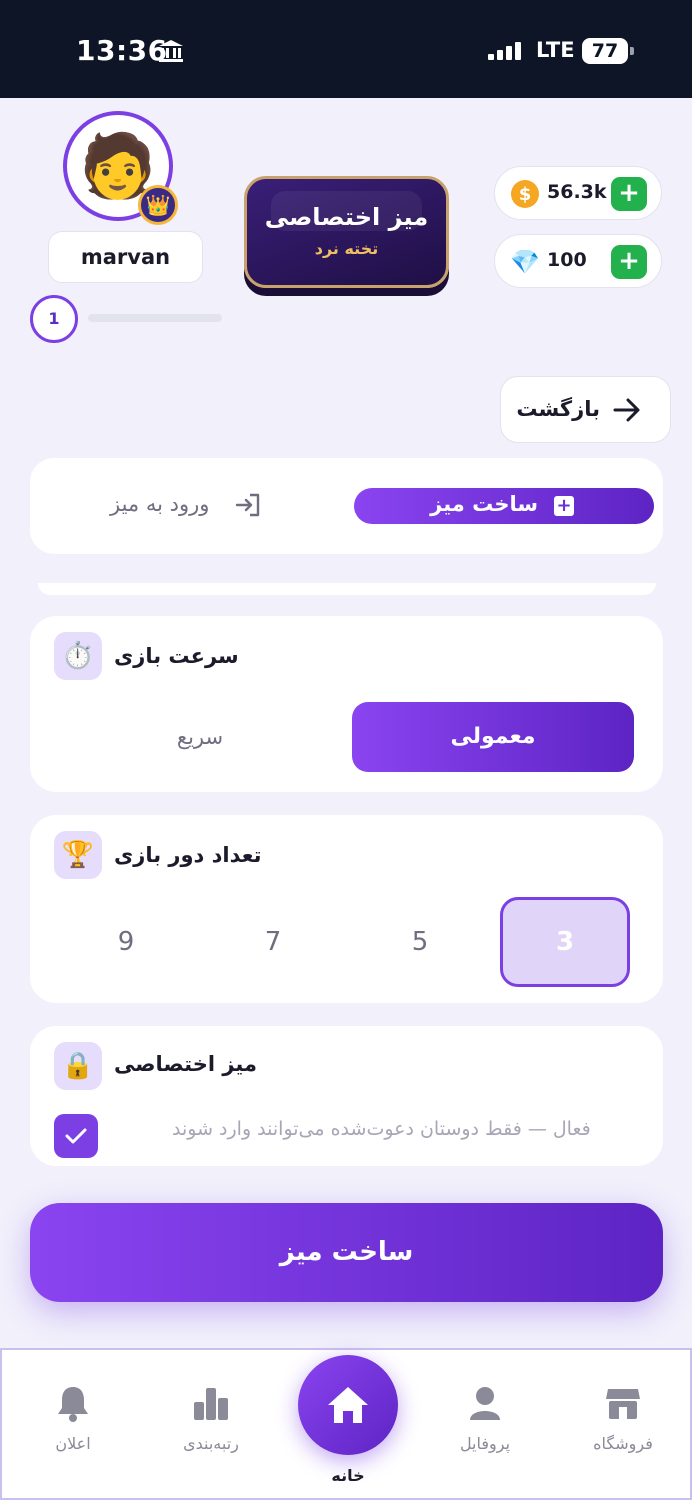  I want to click on crown-icon: 👑, so click(158, 205).